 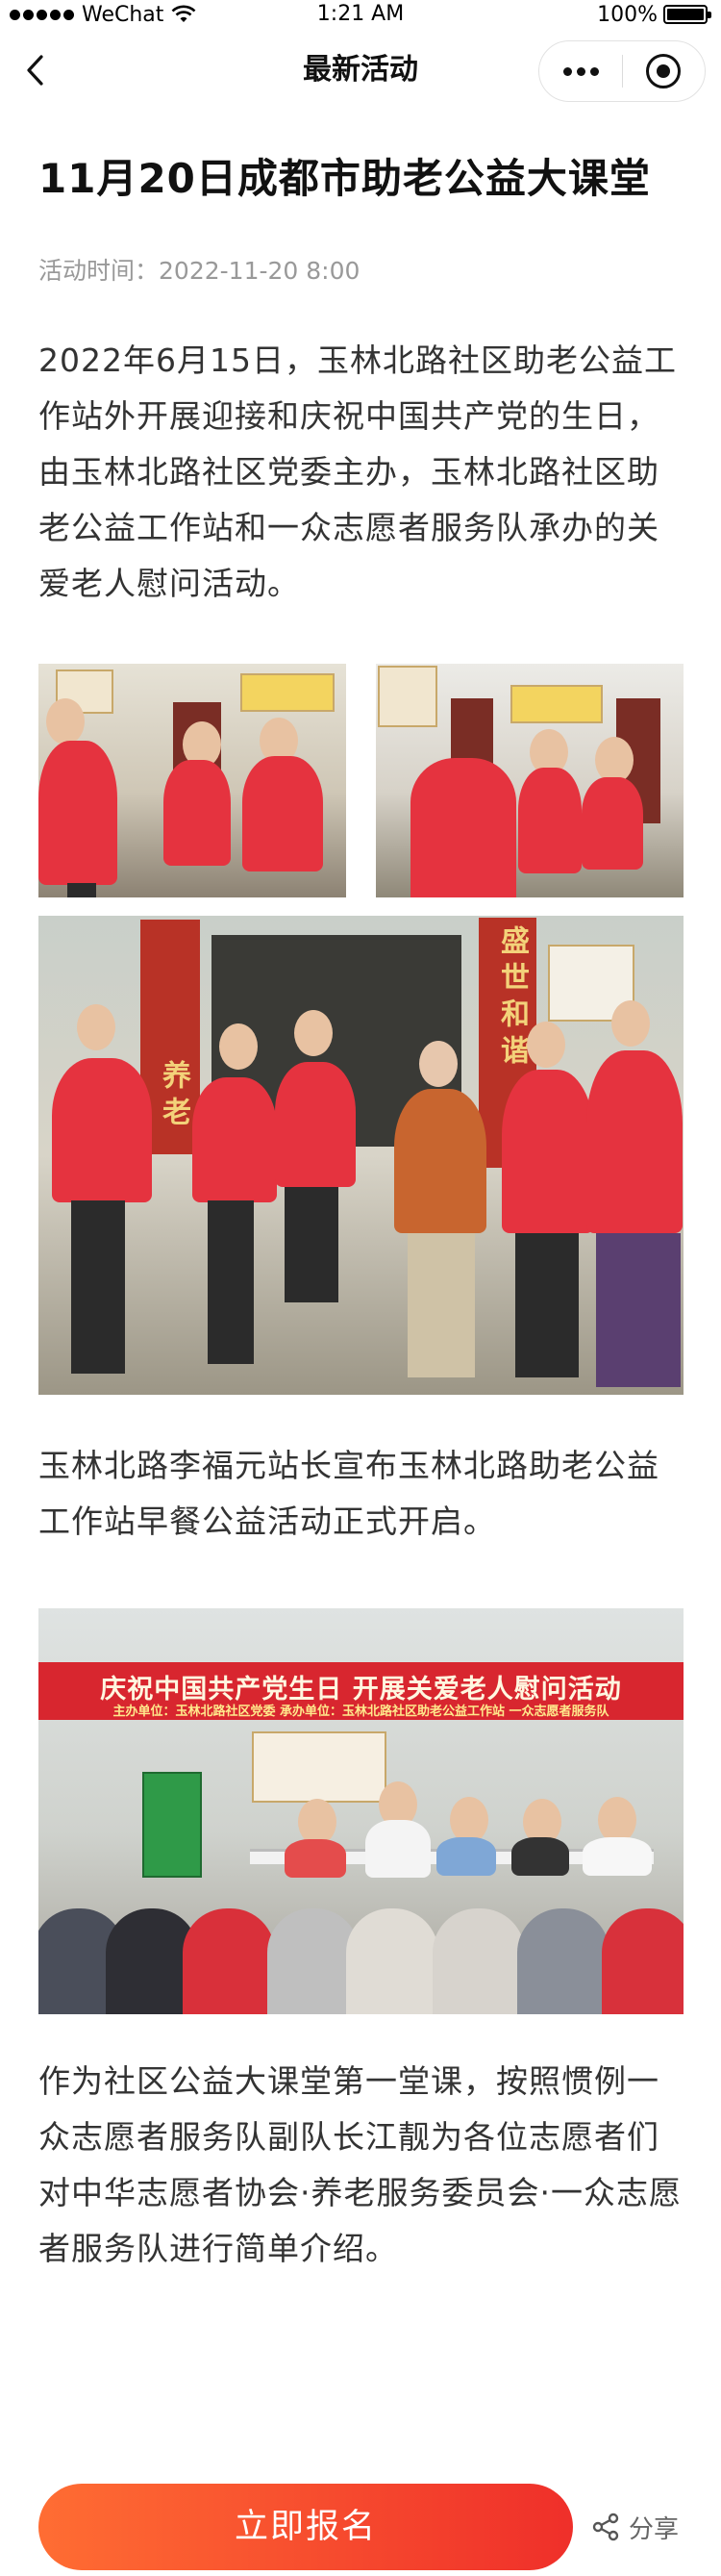 I want to click on share-button: 分享, so click(x=635, y=2527).